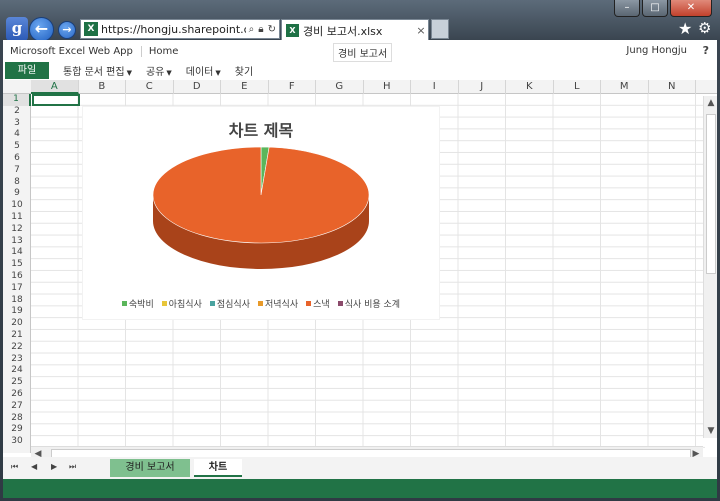 The height and width of the screenshot is (501, 720). What do you see at coordinates (360, 70) in the screenshot?
I see `ribbon-menu: 파일 통합 문서 편집 ▼ 공유 ▼ 데이터 ▼ 찾기` at bounding box center [360, 70].